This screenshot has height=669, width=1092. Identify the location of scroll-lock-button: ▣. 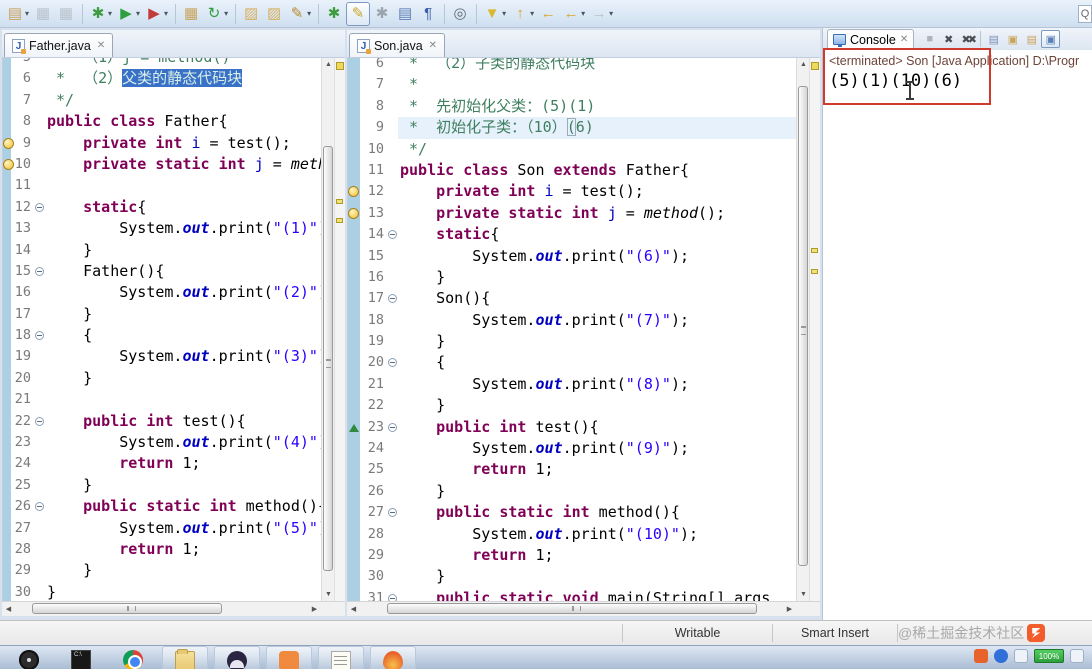
(1012, 39).